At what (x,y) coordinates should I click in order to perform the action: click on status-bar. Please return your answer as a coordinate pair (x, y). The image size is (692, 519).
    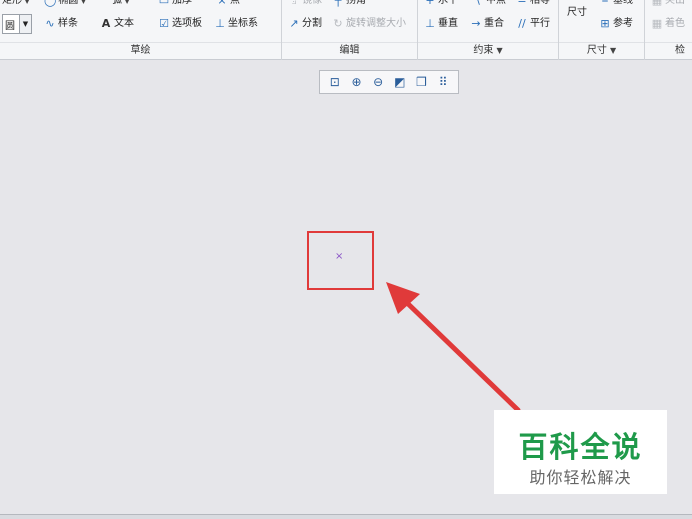
    Looking at the image, I should click on (346, 516).